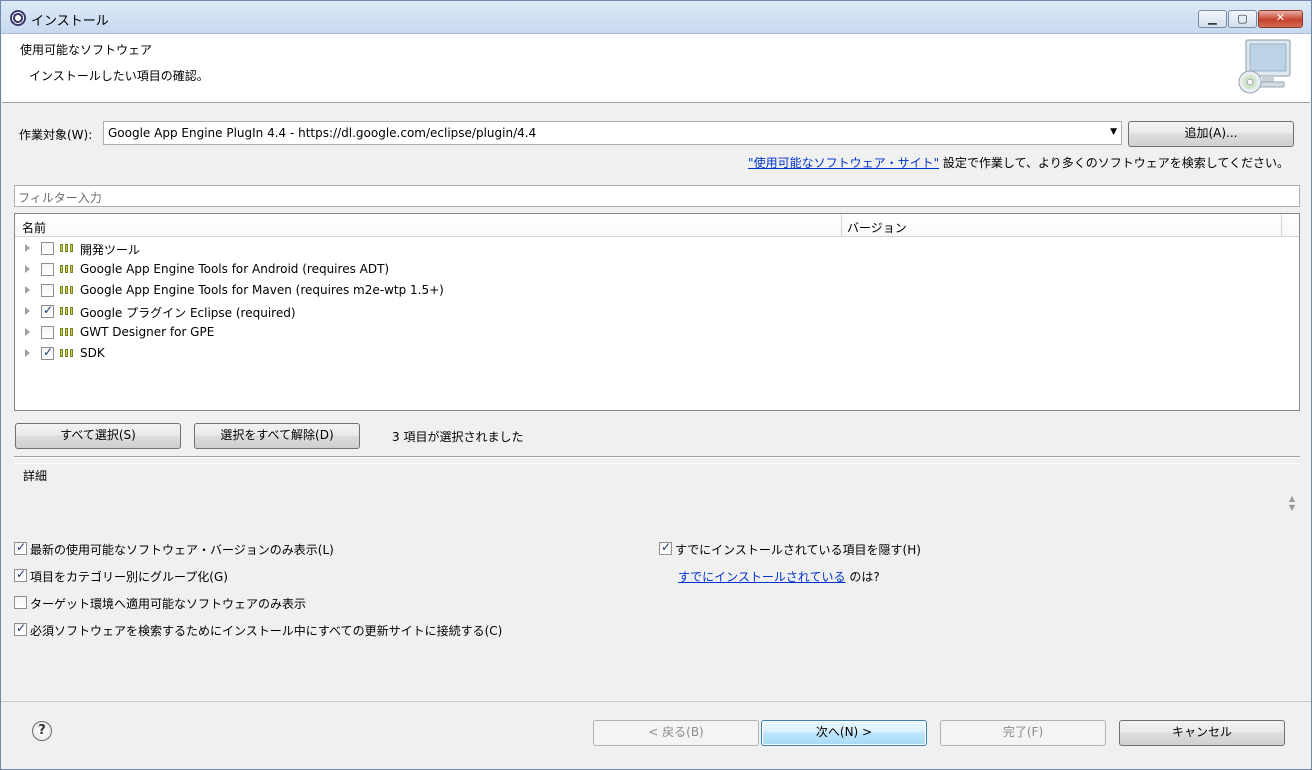 The width and height of the screenshot is (1312, 770). What do you see at coordinates (56, 135) in the screenshot?
I see `work-with-label: 作業対象(W):` at bounding box center [56, 135].